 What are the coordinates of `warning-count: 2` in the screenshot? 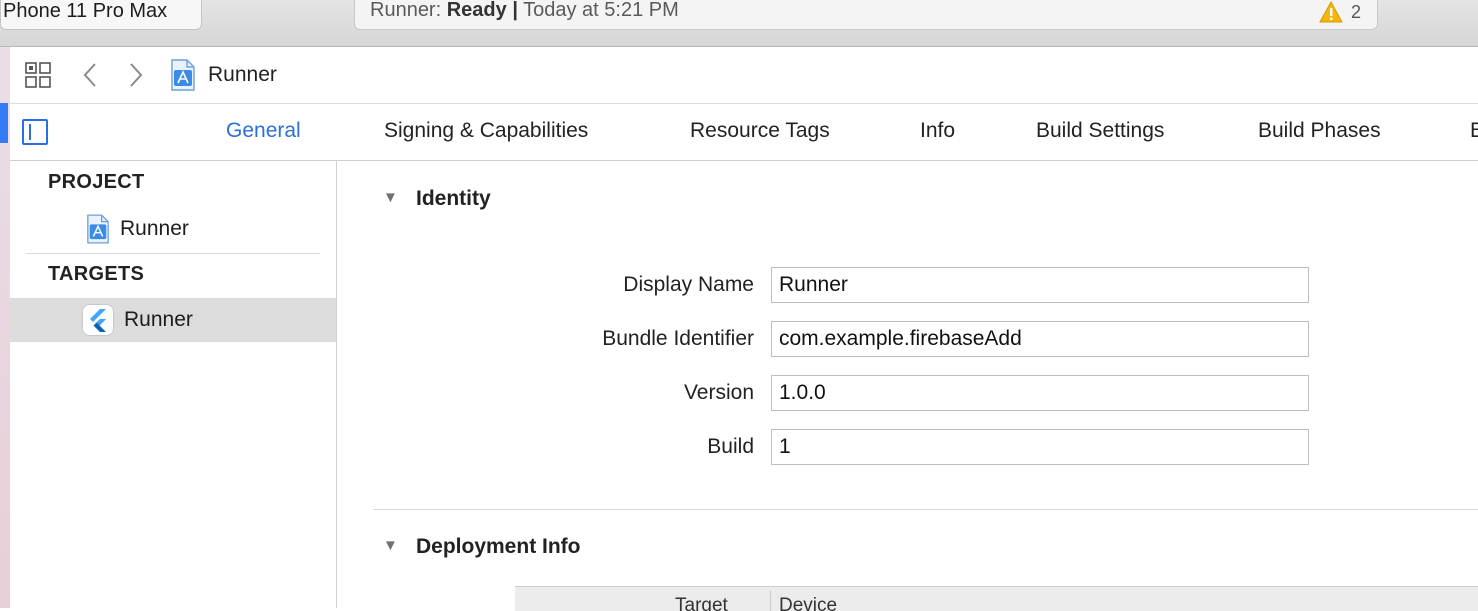 It's located at (1355, 12).